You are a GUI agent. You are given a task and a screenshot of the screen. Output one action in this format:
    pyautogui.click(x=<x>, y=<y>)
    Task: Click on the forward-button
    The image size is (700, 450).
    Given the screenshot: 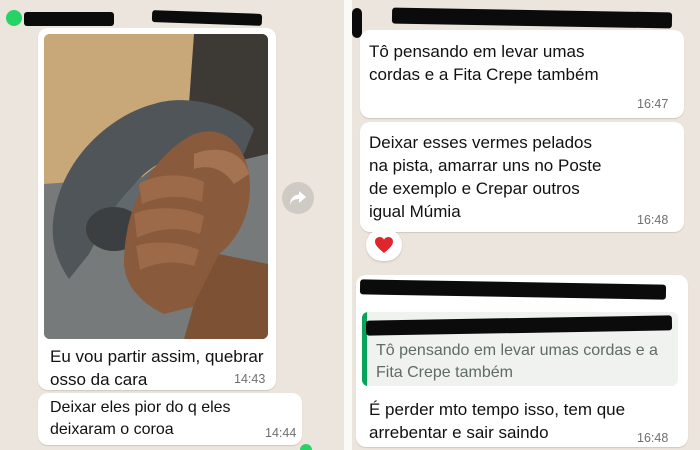 What is the action you would take?
    pyautogui.click(x=298, y=198)
    